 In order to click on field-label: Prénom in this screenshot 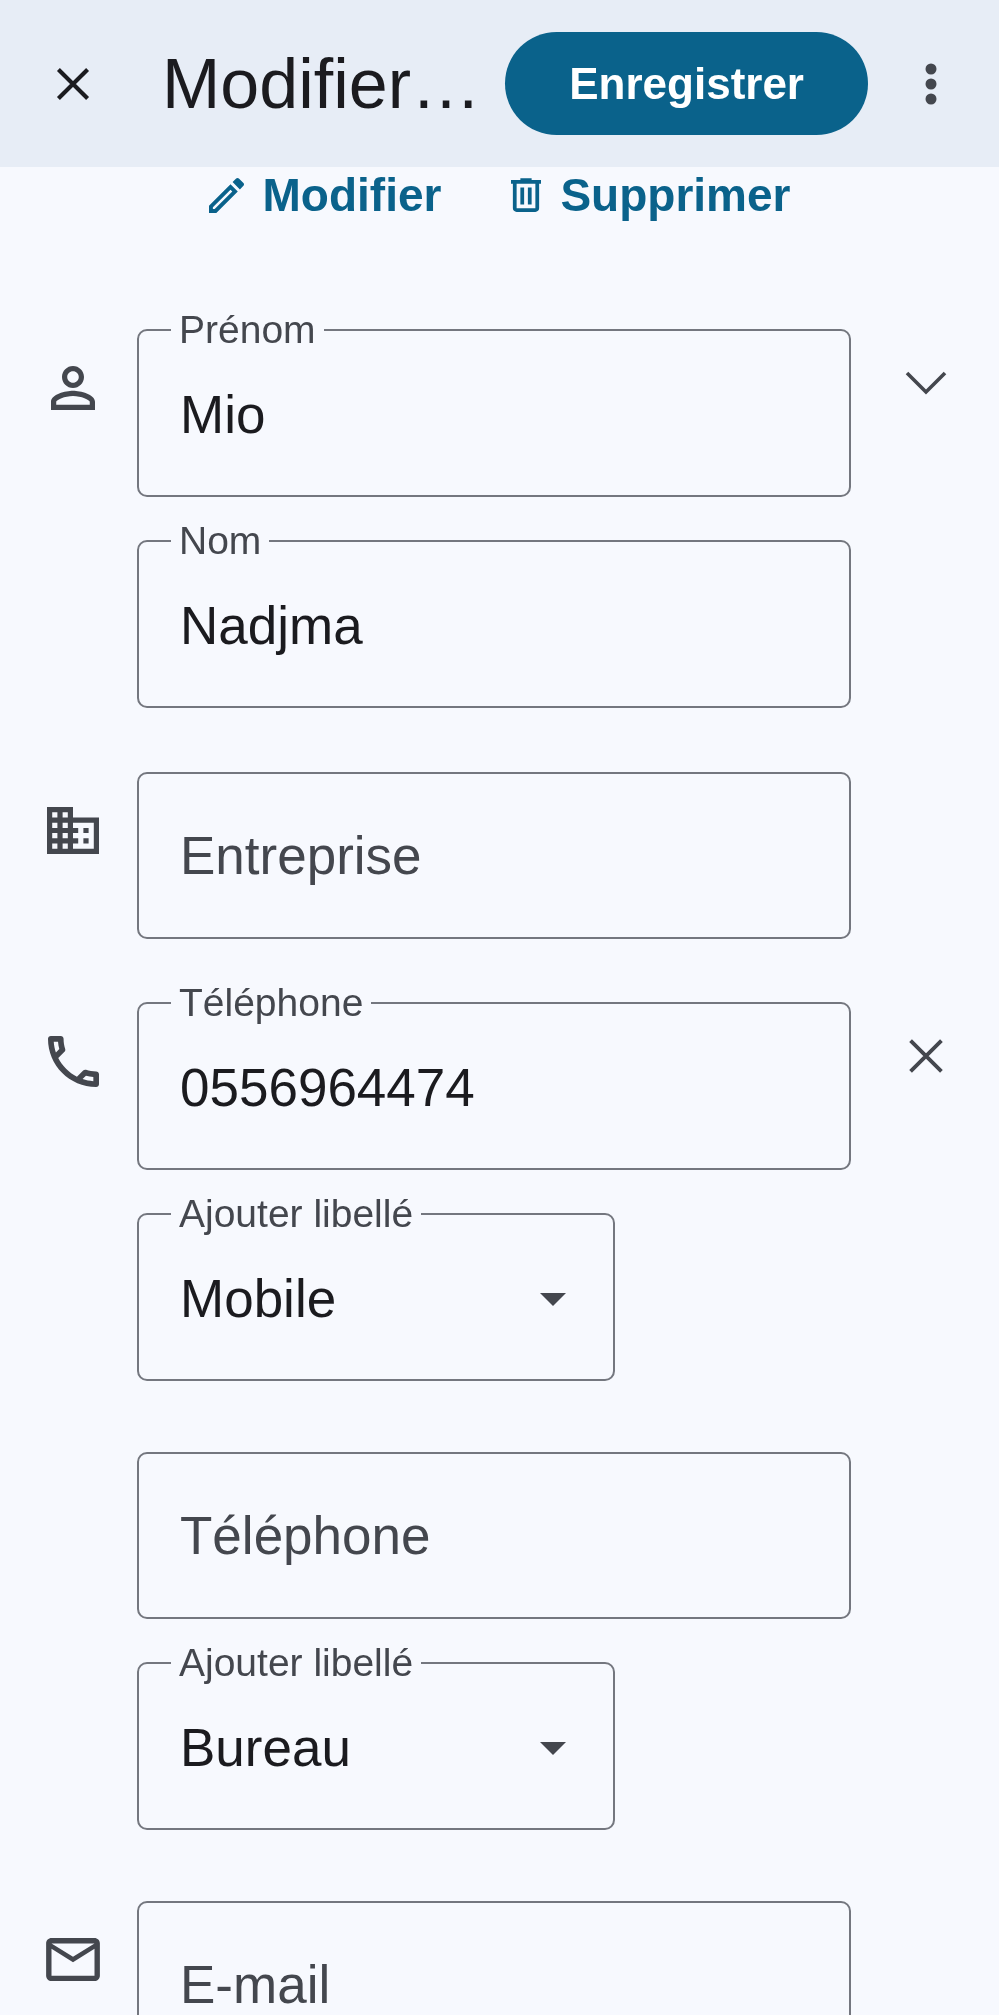, I will do `click(247, 330)`.